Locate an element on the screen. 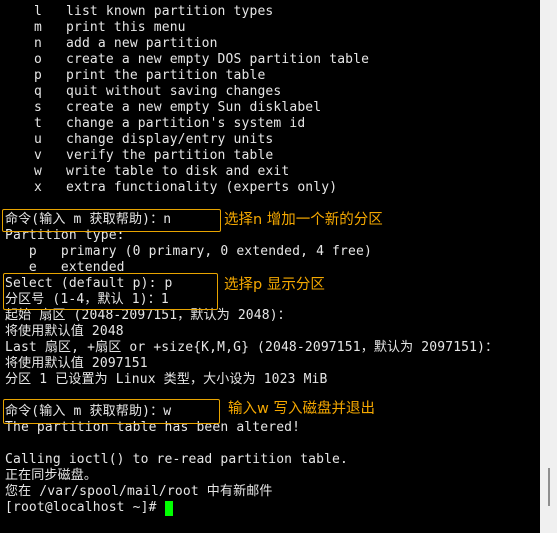 This screenshot has width=557, height=533. menu-key: p is located at coordinates (38, 75).